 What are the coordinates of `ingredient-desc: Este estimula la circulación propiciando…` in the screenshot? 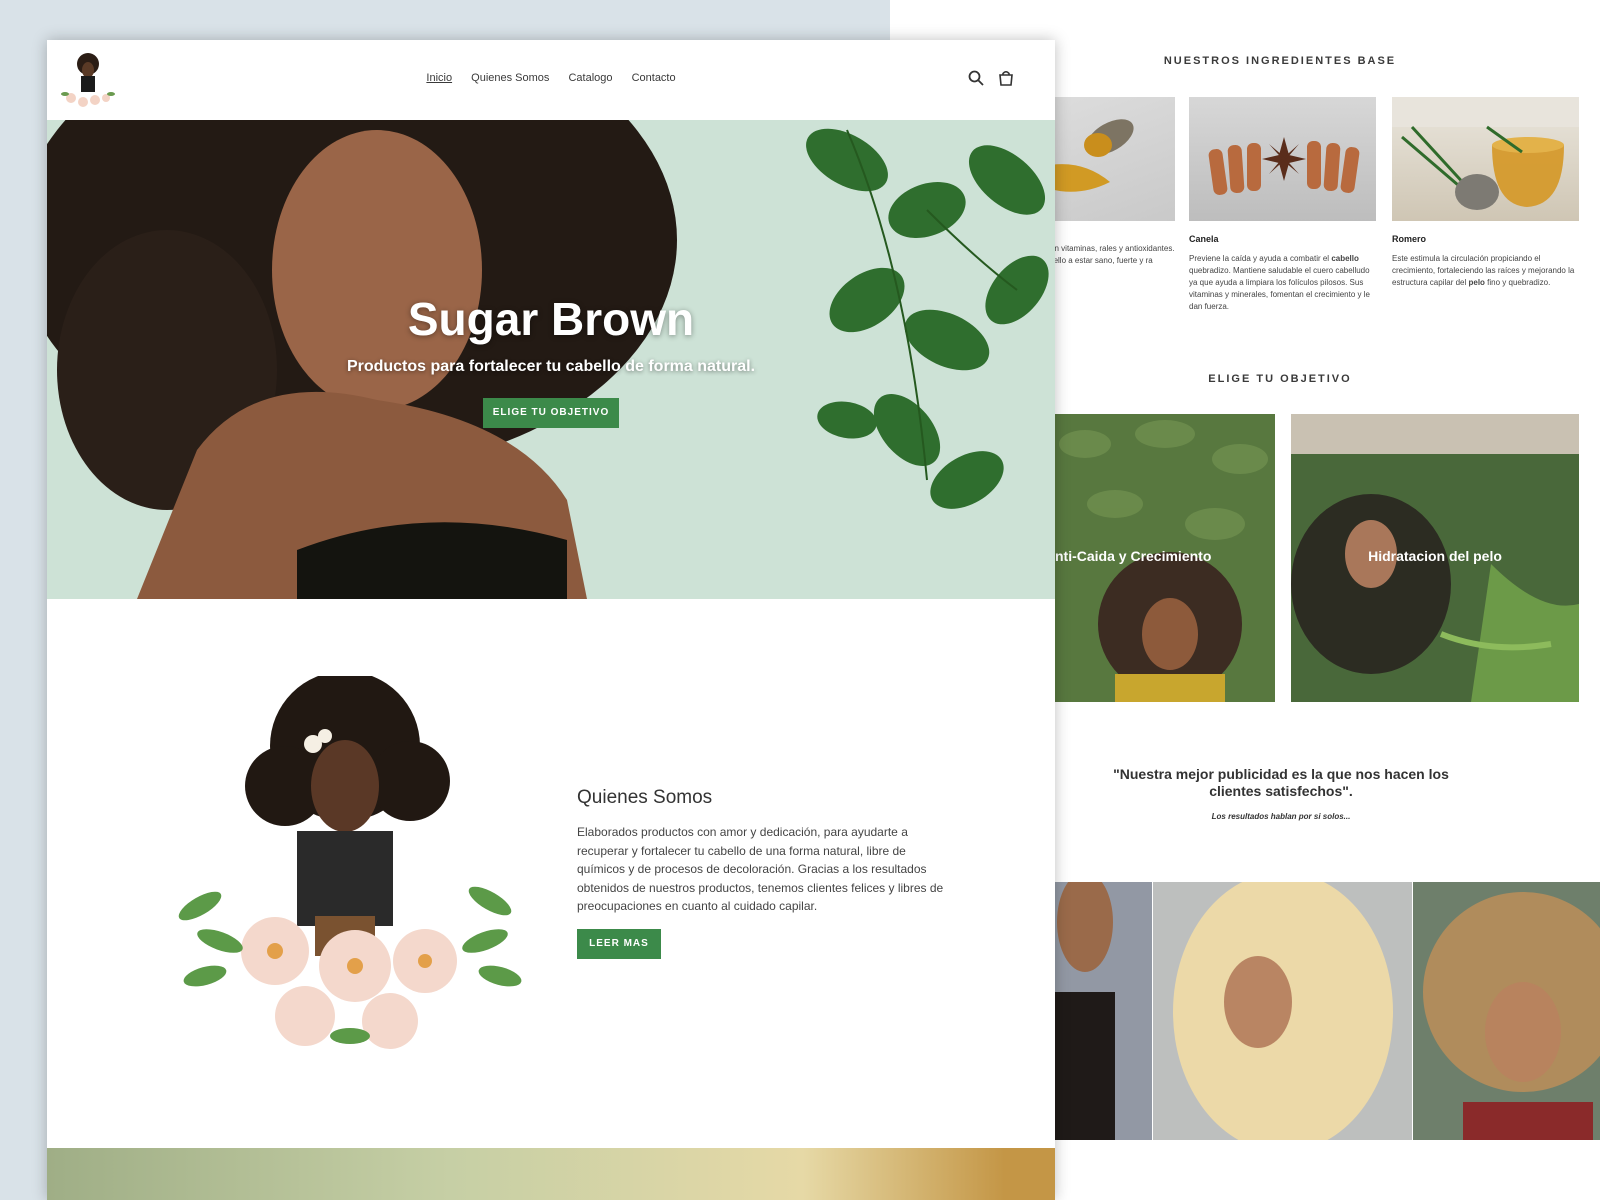 It's located at (1483, 270).